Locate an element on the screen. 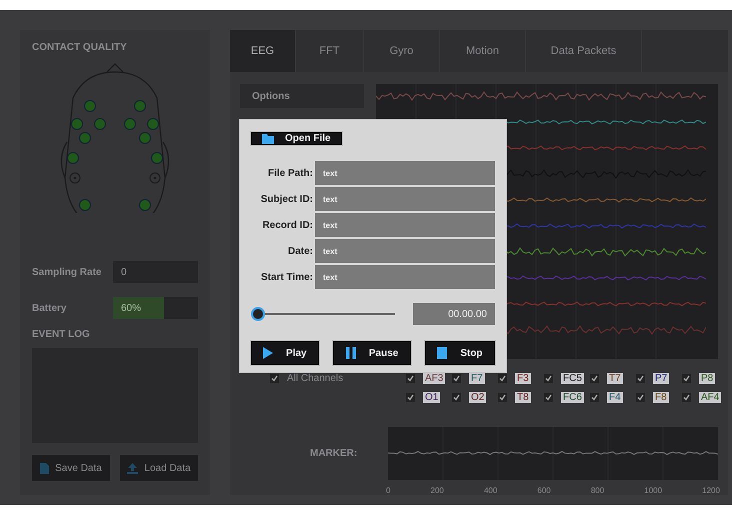 Image resolution: width=732 pixels, height=512 pixels. channel-label: P7 is located at coordinates (661, 378).